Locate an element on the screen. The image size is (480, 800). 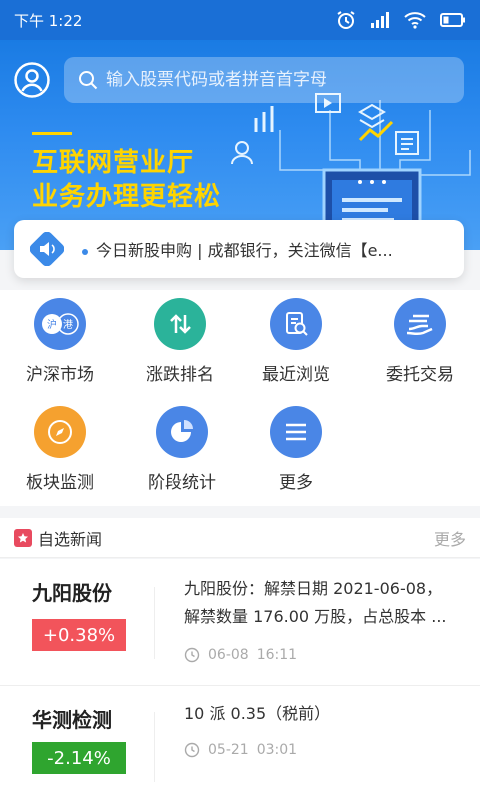
news-clock-time: 03:01 is located at coordinates (277, 750).